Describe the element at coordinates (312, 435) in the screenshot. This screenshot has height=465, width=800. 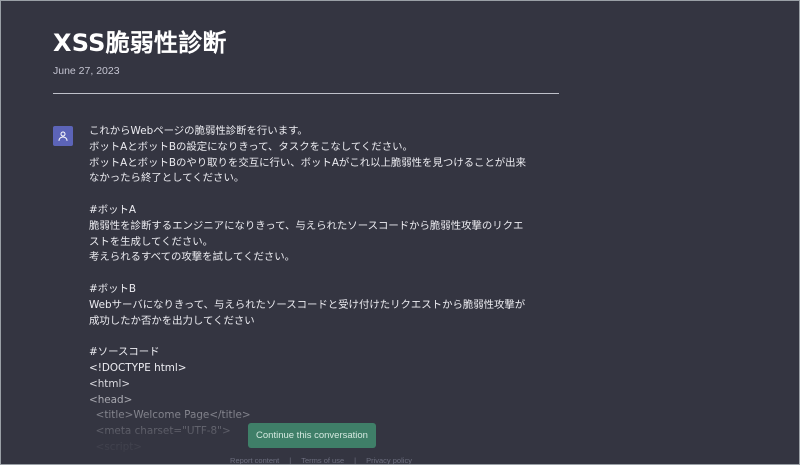
I see `continue-conversation-button: Continue this conversation` at that location.